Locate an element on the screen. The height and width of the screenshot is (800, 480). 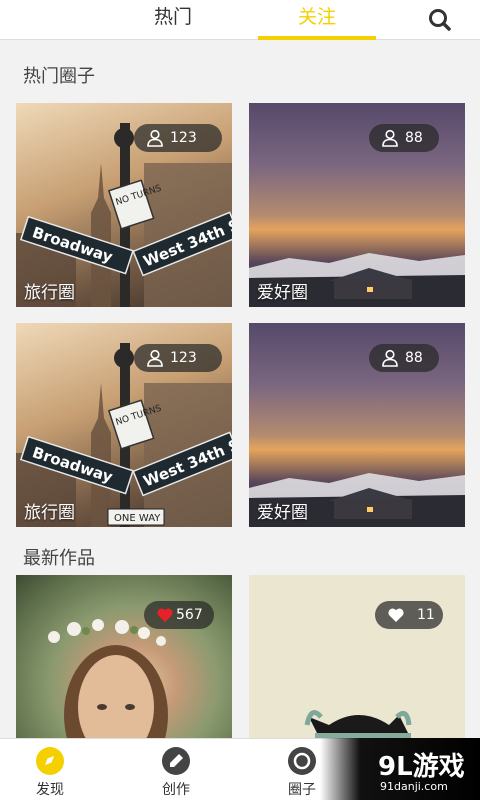
compass-icon is located at coordinates (50, 761).